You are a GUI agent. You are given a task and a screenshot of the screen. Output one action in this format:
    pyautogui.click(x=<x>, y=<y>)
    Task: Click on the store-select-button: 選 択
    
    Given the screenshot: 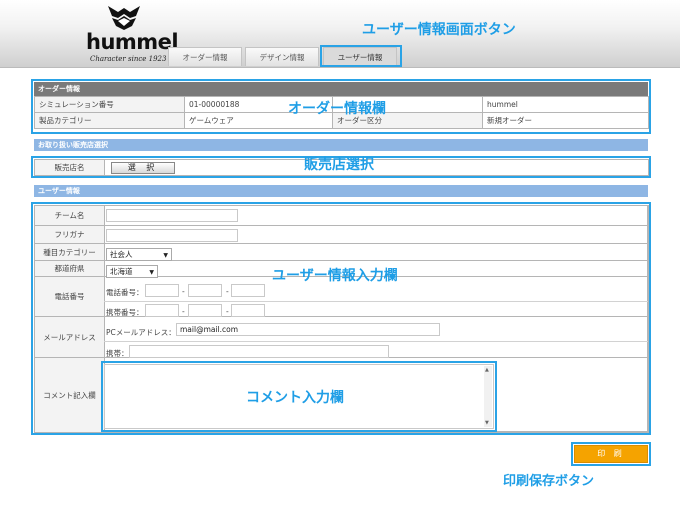 What is the action you would take?
    pyautogui.click(x=143, y=168)
    